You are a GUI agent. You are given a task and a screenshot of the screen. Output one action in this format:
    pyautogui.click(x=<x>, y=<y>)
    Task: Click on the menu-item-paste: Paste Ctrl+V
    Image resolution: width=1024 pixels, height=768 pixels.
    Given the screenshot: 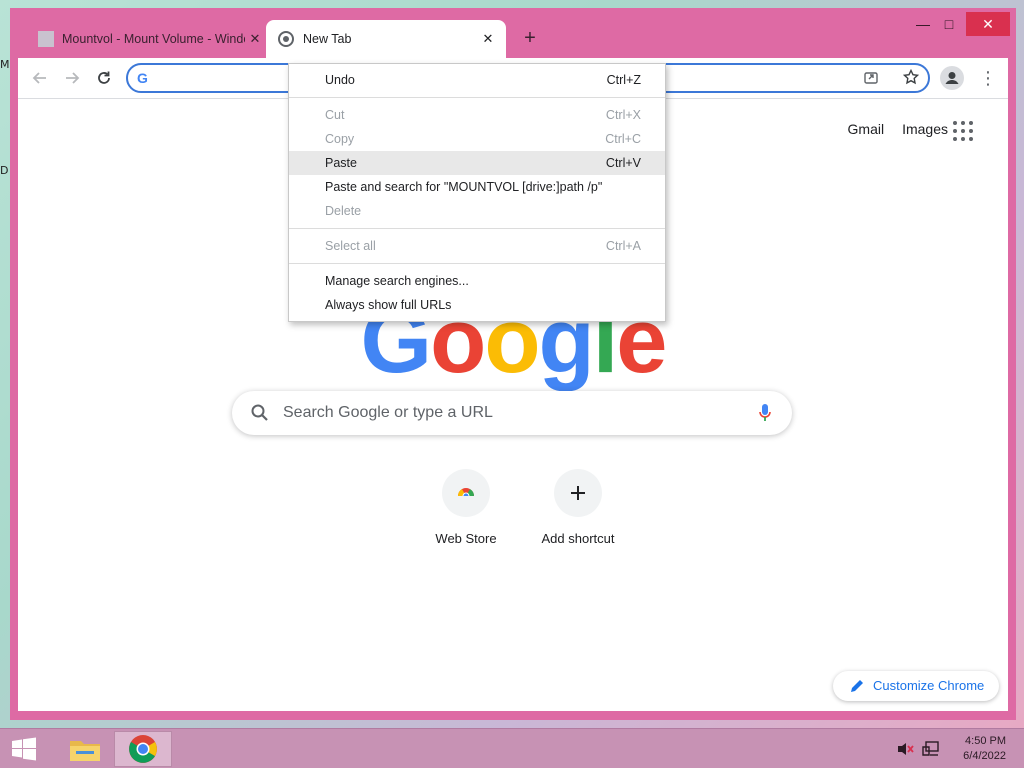 What is the action you would take?
    pyautogui.click(x=477, y=163)
    